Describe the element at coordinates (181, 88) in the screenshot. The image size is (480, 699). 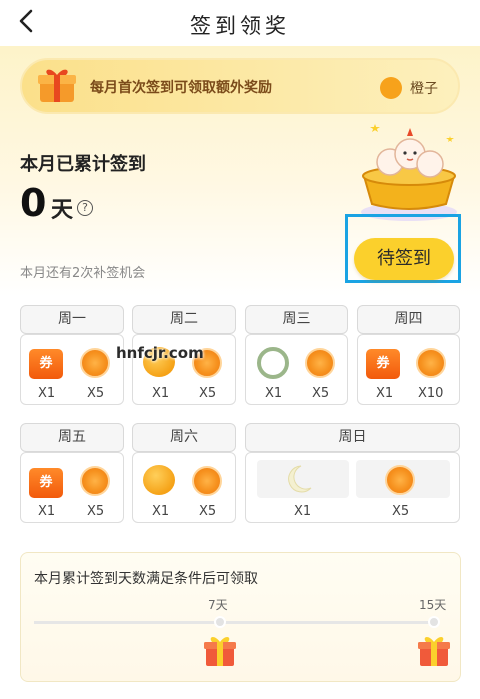
I see `banner-text: 每月首次签到可领取额外奖励` at that location.